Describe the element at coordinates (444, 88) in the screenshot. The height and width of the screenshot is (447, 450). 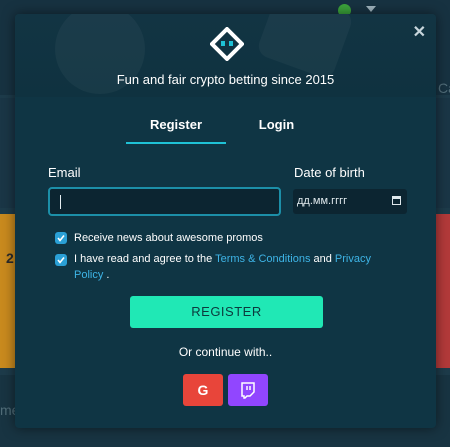
I see `background-text-right: Ca` at that location.